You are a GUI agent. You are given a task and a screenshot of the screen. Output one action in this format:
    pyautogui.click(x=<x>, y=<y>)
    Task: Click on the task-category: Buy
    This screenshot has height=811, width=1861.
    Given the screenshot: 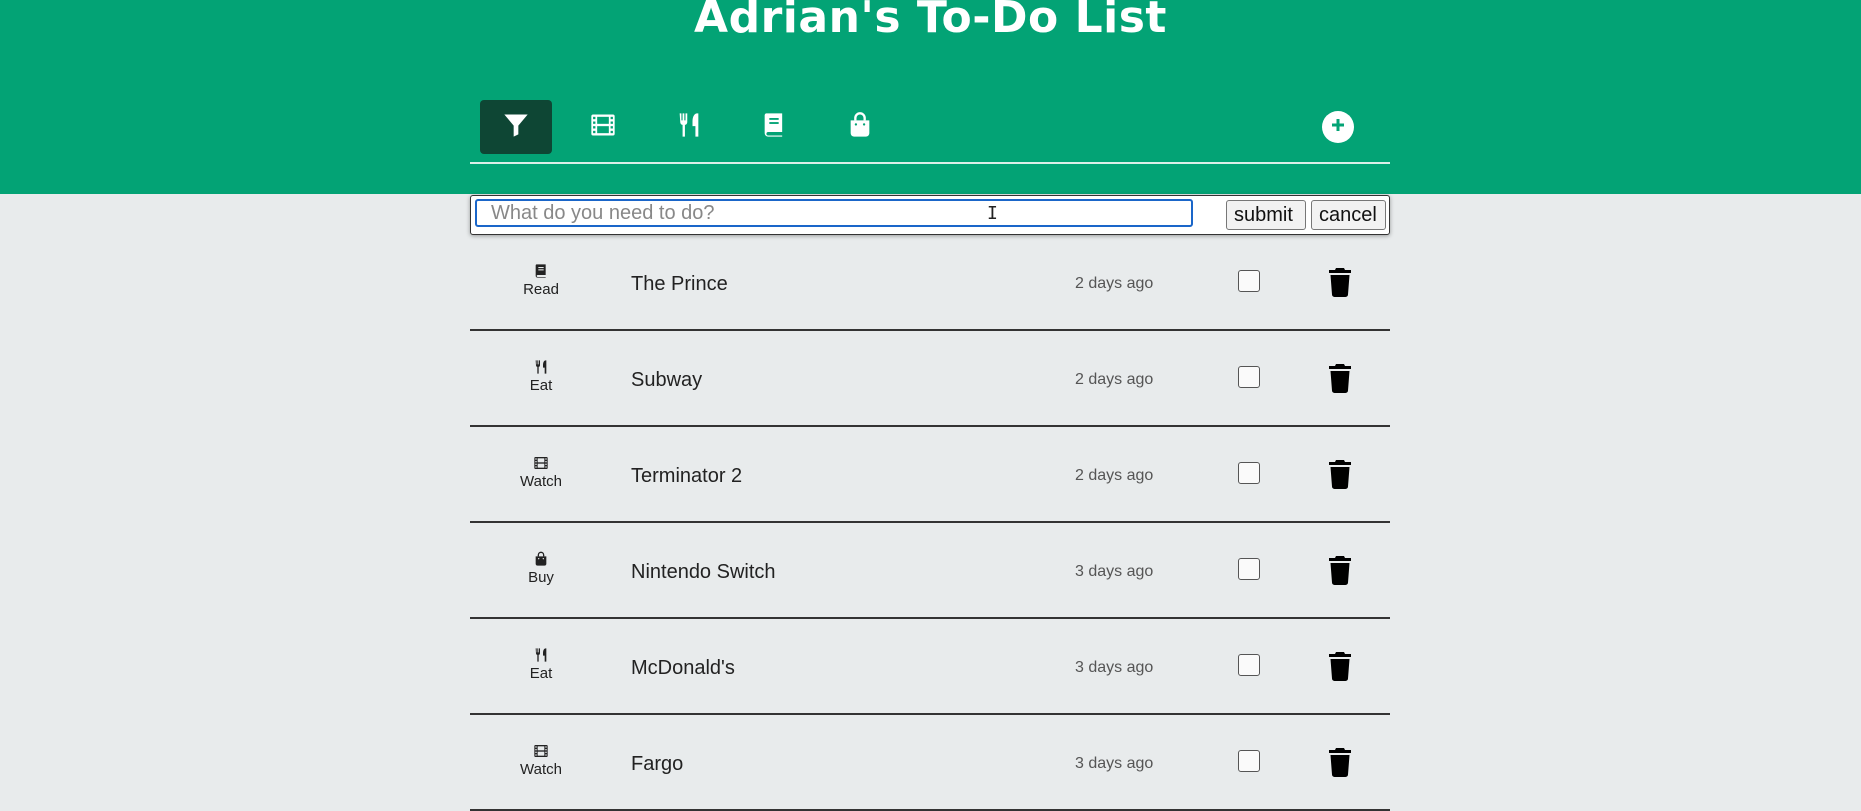 What is the action you would take?
    pyautogui.click(x=541, y=568)
    